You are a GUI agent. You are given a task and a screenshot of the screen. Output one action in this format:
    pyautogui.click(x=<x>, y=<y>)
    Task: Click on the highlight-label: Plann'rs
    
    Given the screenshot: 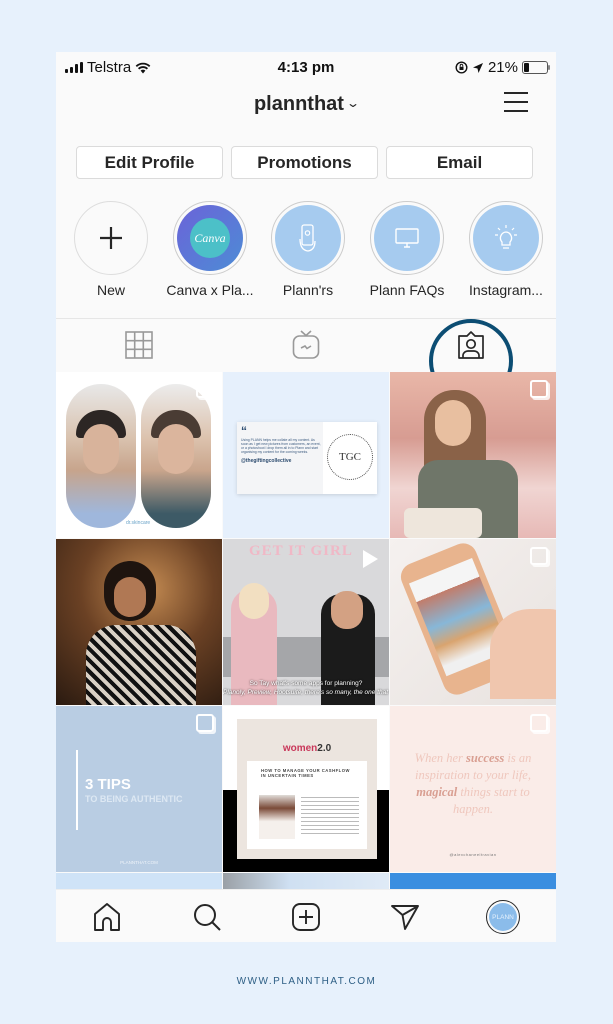 What is the action you would take?
    pyautogui.click(x=308, y=290)
    